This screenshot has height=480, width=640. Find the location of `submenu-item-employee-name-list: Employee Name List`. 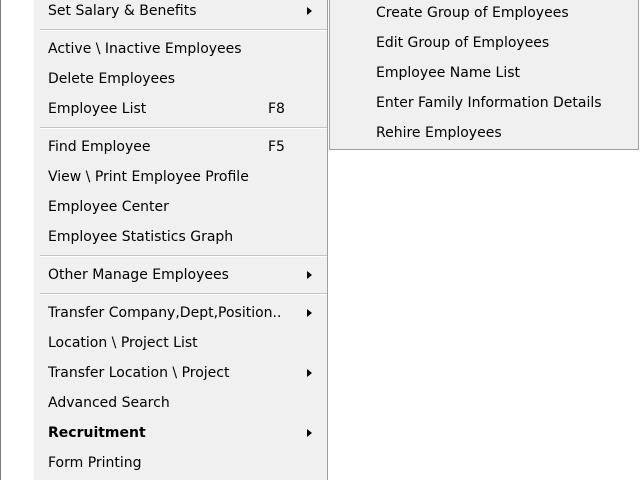

submenu-item-employee-name-list: Employee Name List is located at coordinates (484, 73).